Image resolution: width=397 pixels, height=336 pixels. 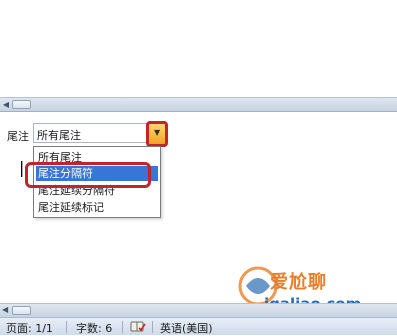 I want to click on status-language: 英语(美国), so click(x=186, y=328).